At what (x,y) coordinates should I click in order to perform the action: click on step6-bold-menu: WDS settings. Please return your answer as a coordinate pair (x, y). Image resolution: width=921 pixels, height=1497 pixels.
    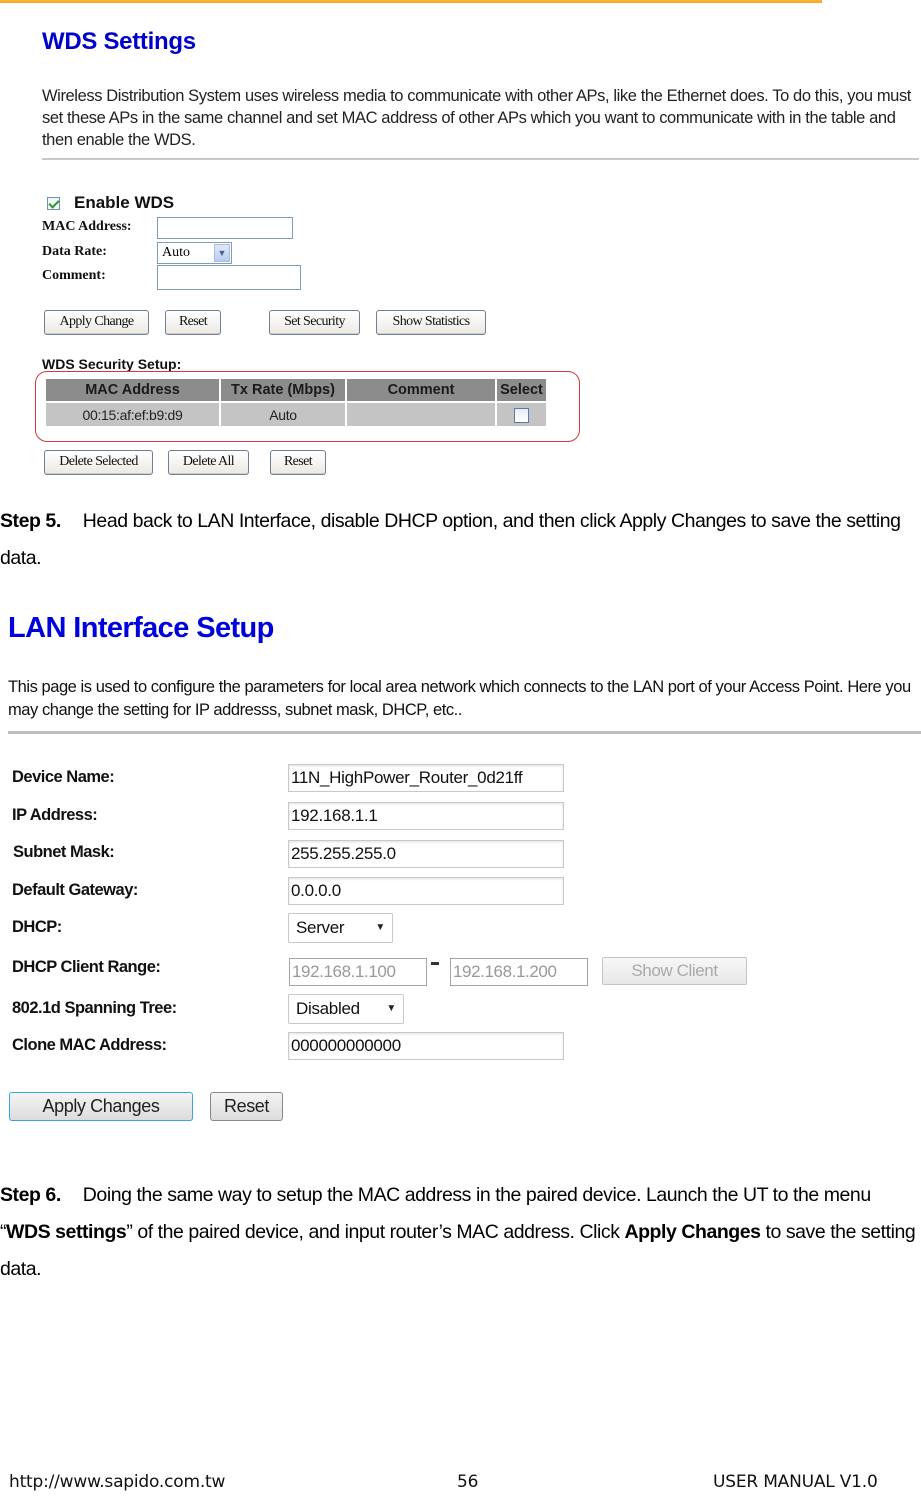
    Looking at the image, I should click on (66, 1232).